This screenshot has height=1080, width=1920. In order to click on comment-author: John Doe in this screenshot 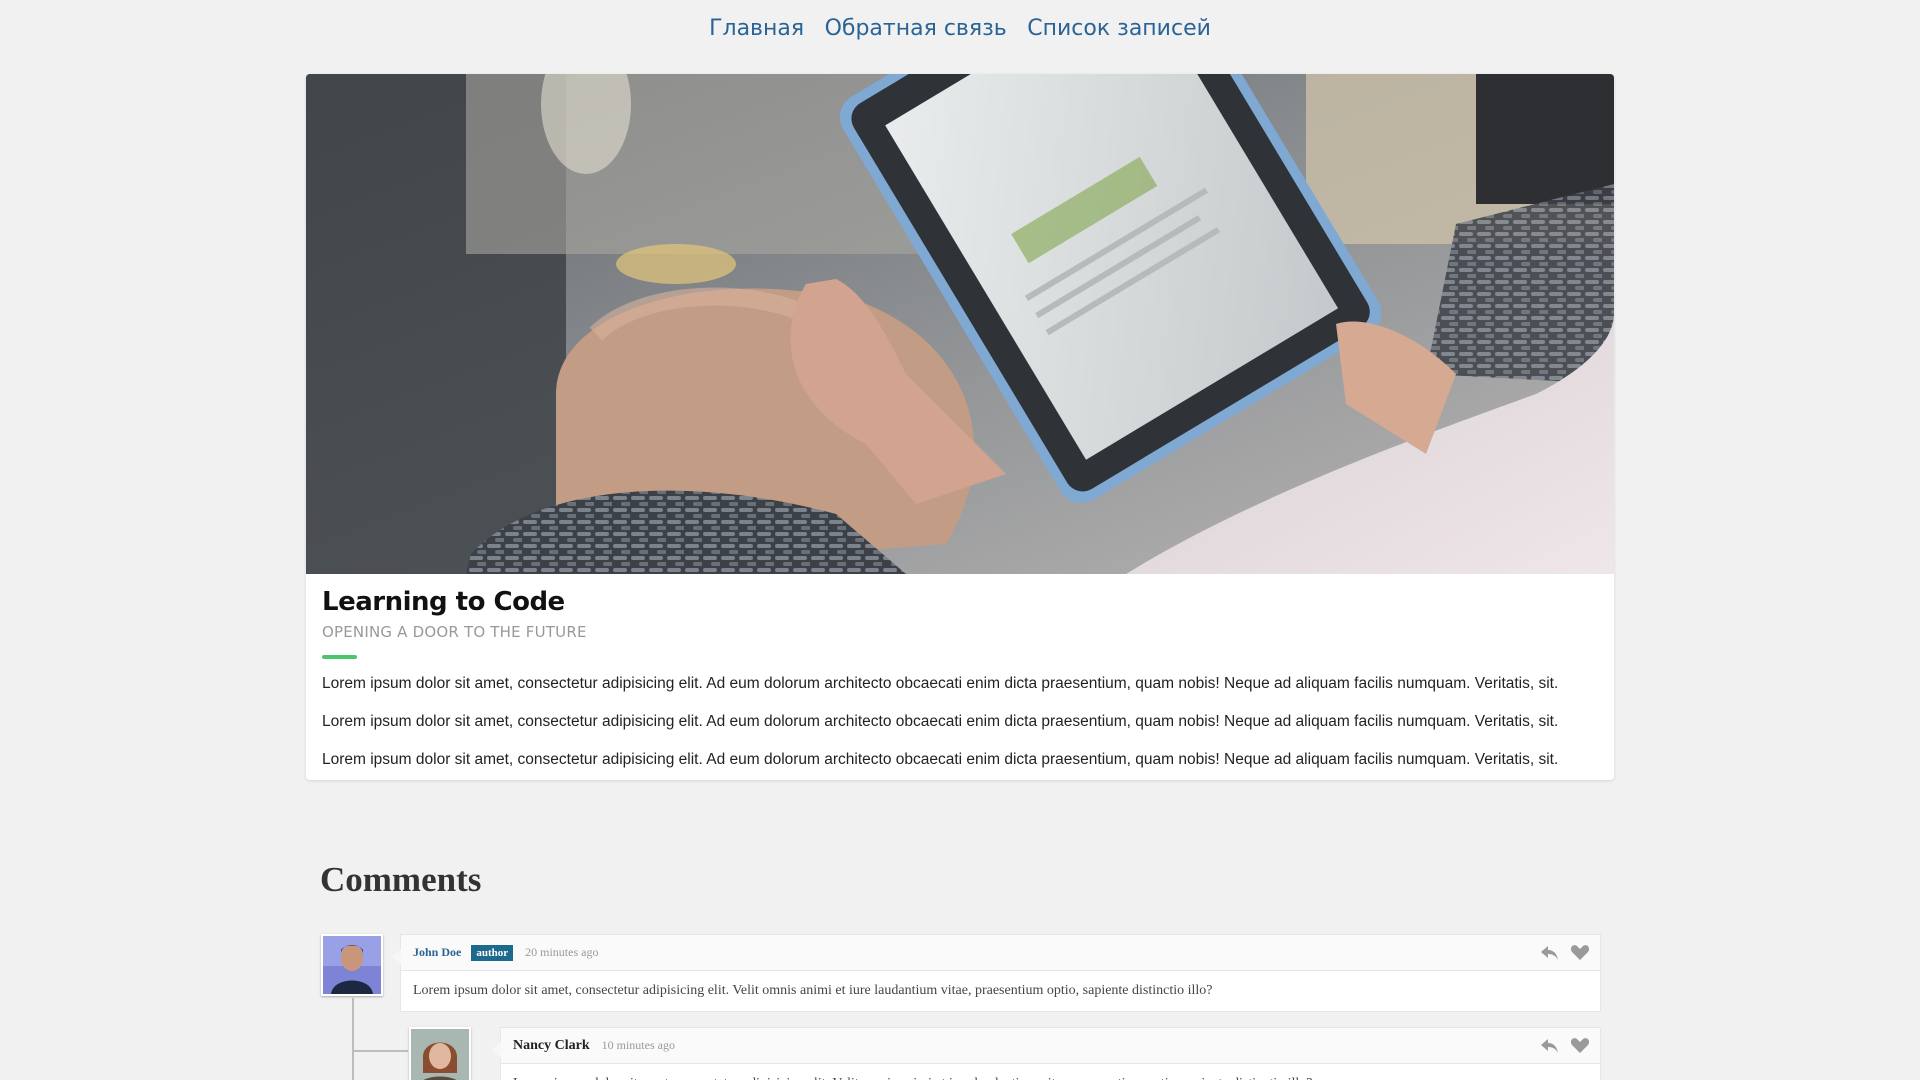, I will do `click(437, 952)`.